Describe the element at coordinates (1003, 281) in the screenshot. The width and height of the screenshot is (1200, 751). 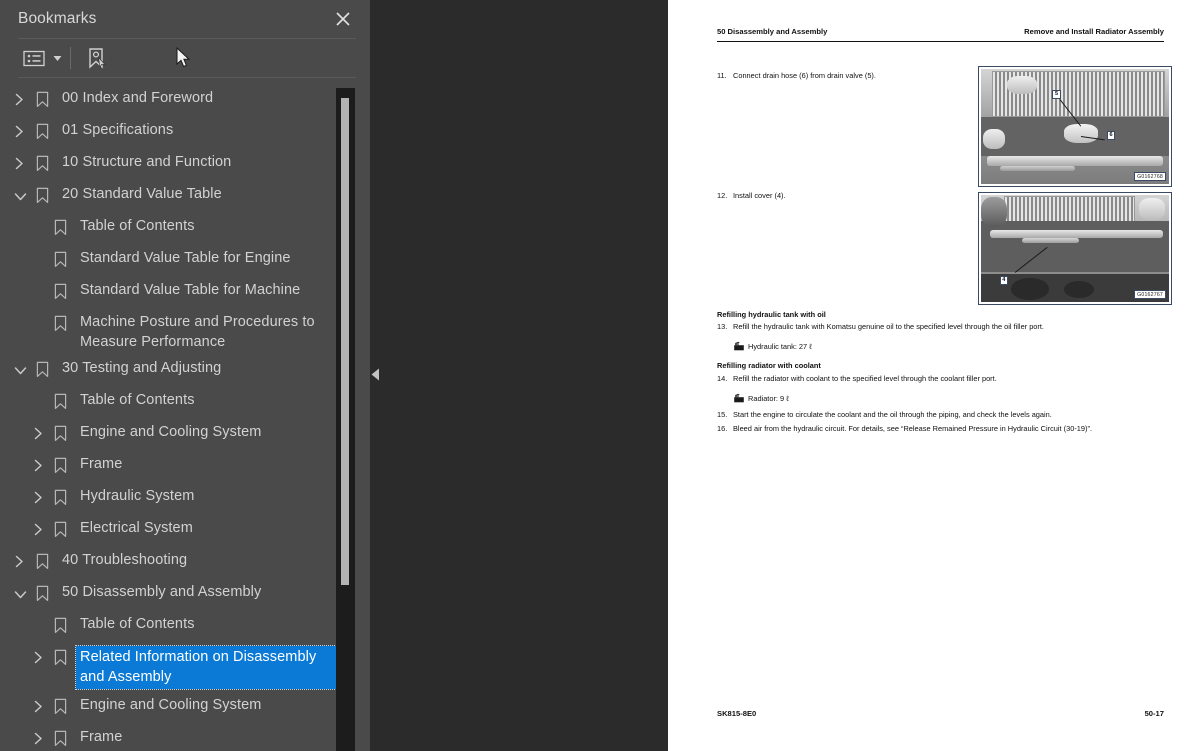
I see `figure-2-callout-4: 4` at that location.